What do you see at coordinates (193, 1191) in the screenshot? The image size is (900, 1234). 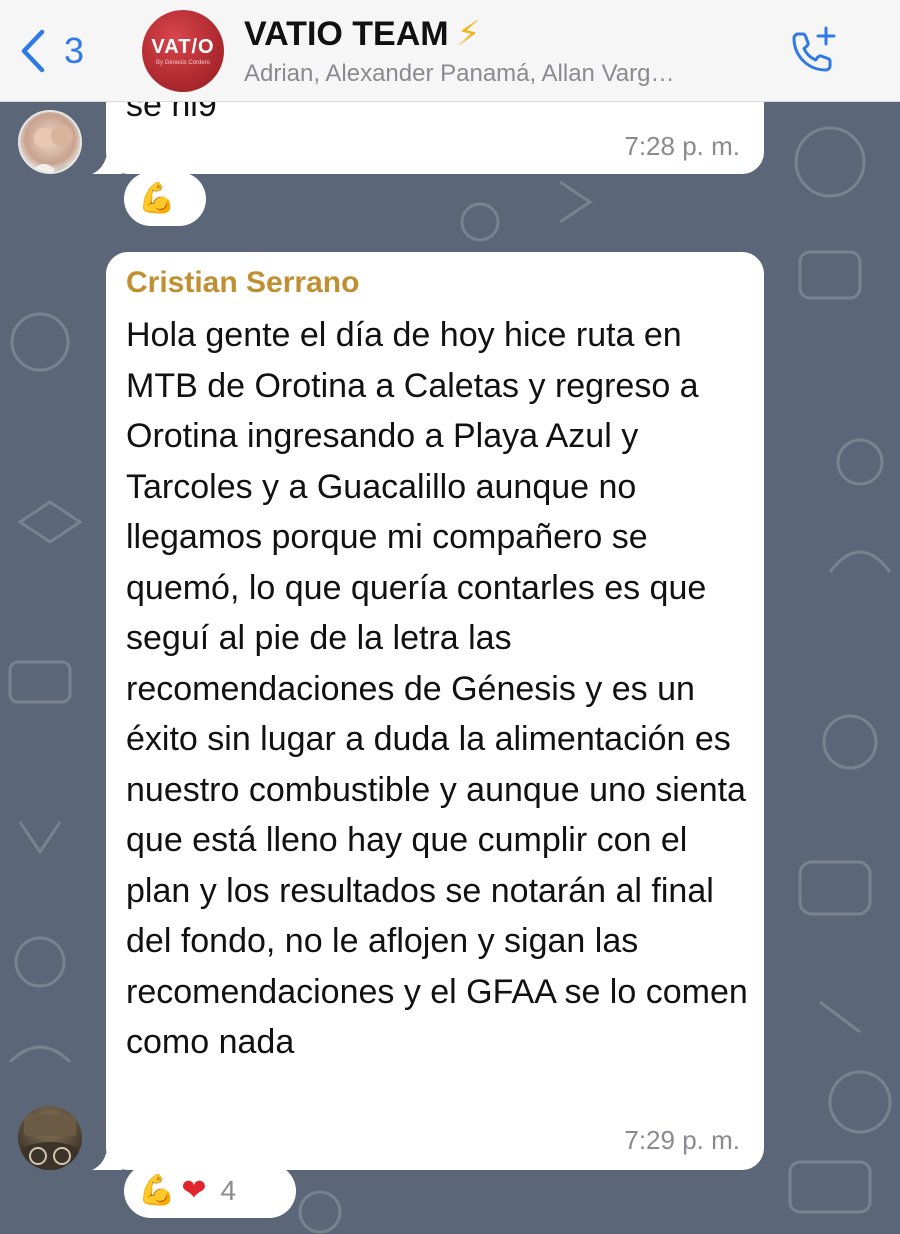 I see `heart-icon: ❤` at bounding box center [193, 1191].